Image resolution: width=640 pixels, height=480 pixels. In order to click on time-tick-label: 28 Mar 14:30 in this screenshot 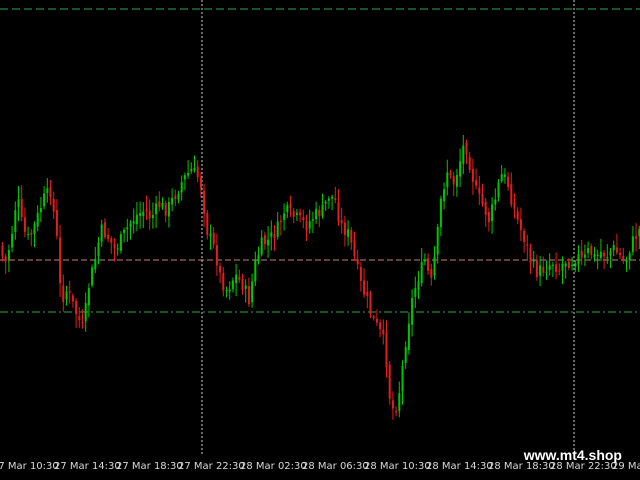, I will do `click(459, 466)`.